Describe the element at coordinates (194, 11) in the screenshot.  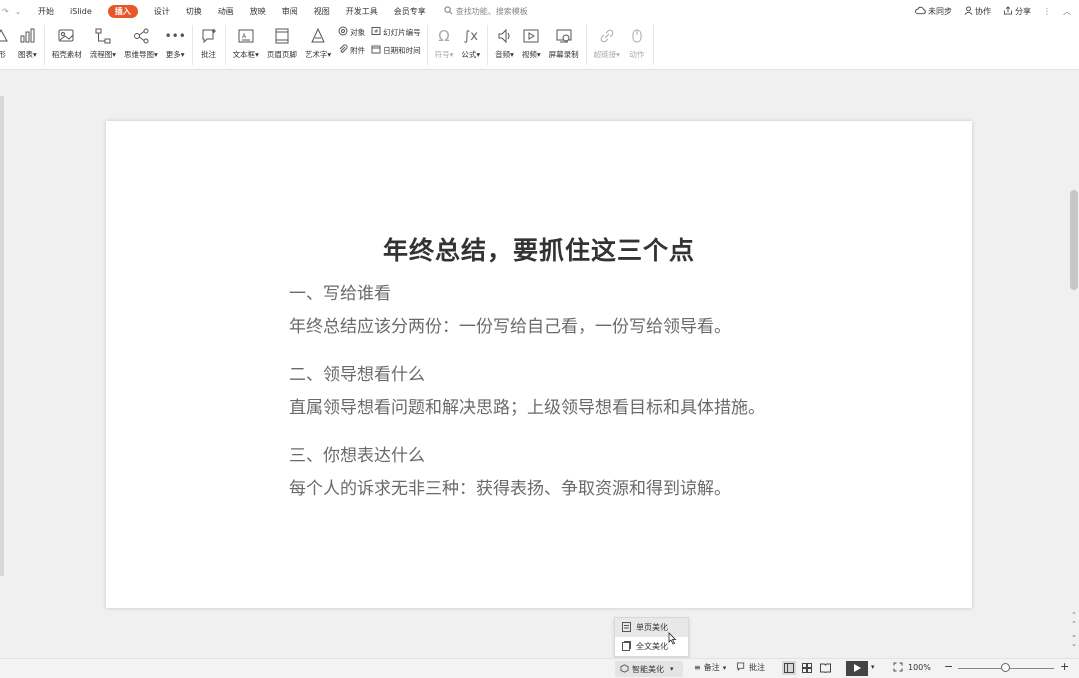
I see `tab-transition: 切换` at that location.